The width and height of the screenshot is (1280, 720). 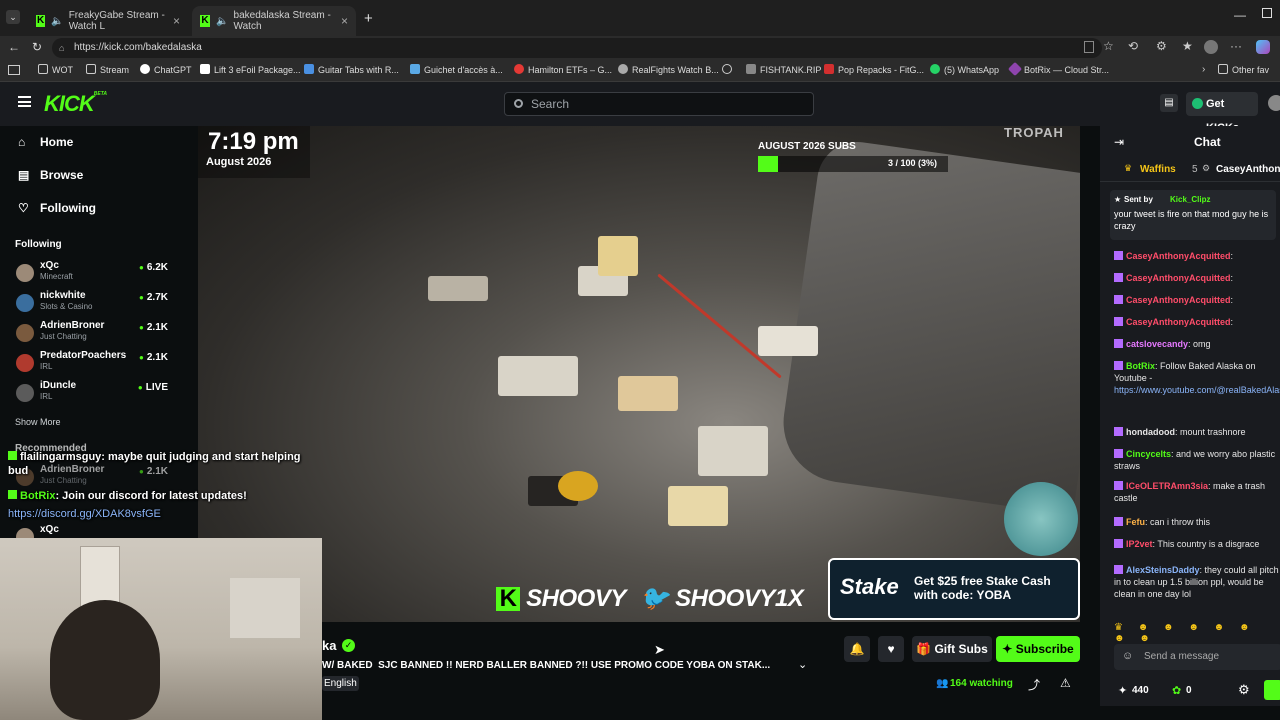 What do you see at coordinates (57, 21) in the screenshot?
I see `speaker-icon: 🔈` at bounding box center [57, 21].